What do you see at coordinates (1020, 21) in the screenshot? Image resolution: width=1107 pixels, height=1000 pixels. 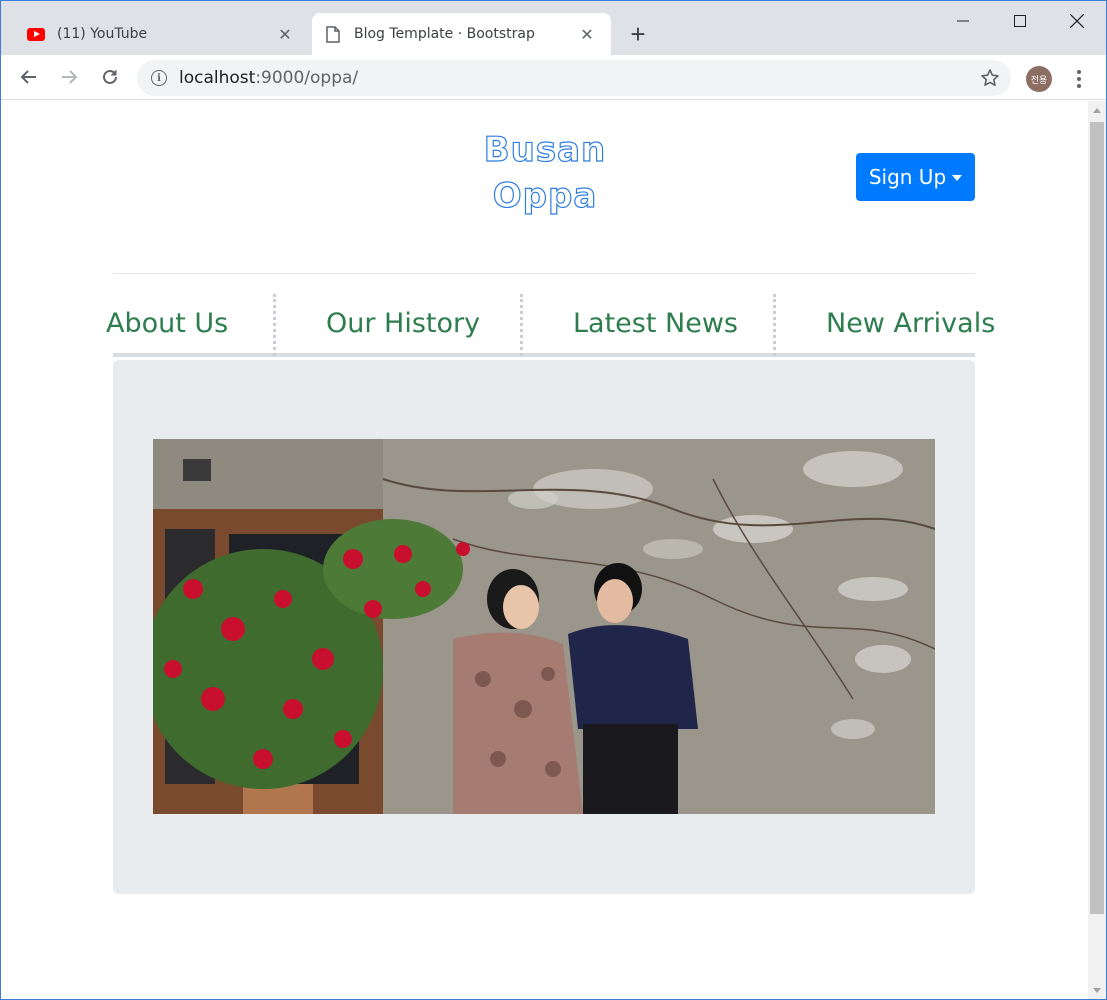 I see `maximize-button` at bounding box center [1020, 21].